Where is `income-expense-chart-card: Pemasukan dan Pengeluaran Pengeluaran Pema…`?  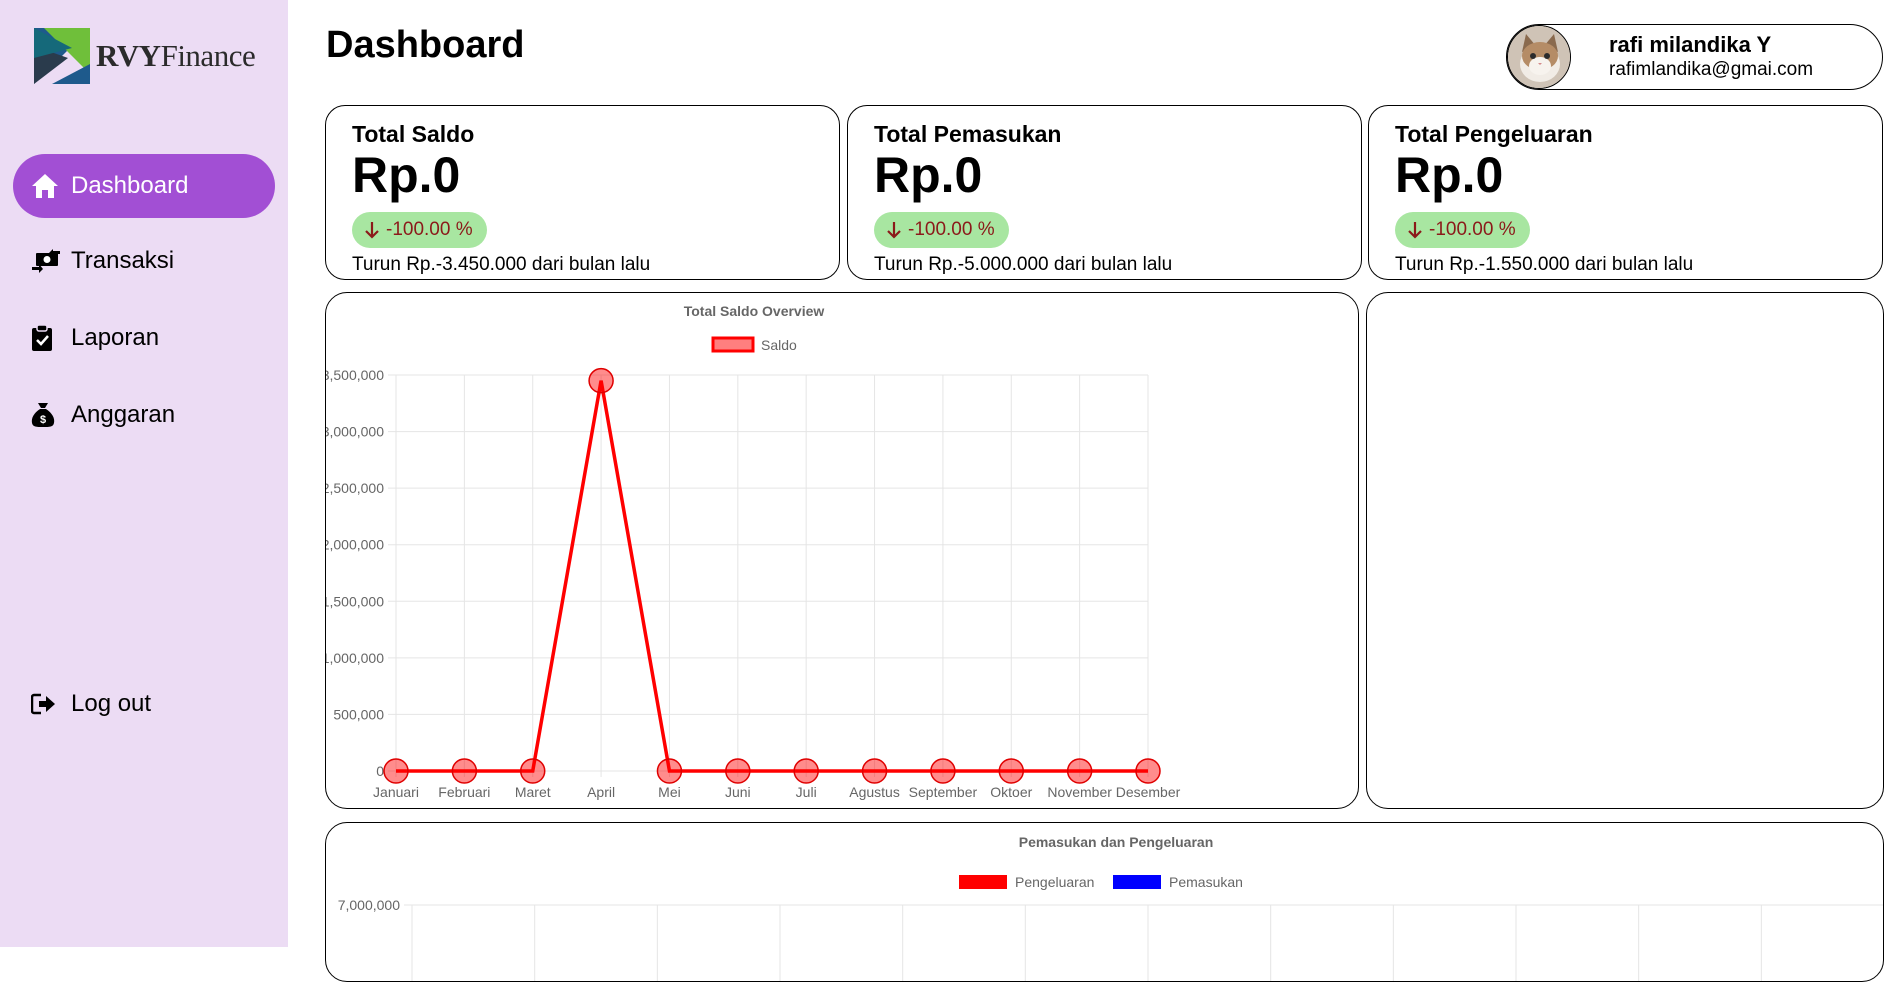
income-expense-chart-card: Pemasukan dan Pengeluaran Pengeluaran Pema… is located at coordinates (1104, 902).